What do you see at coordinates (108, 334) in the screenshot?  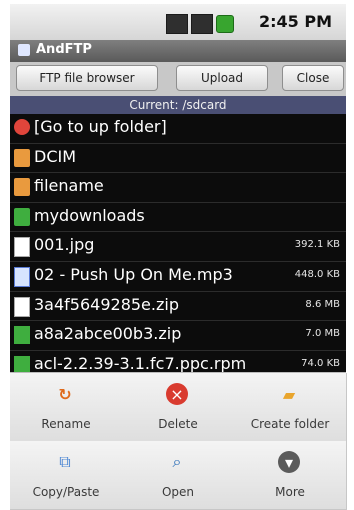 I see `file-name: a8a2abce00b3.zip` at bounding box center [108, 334].